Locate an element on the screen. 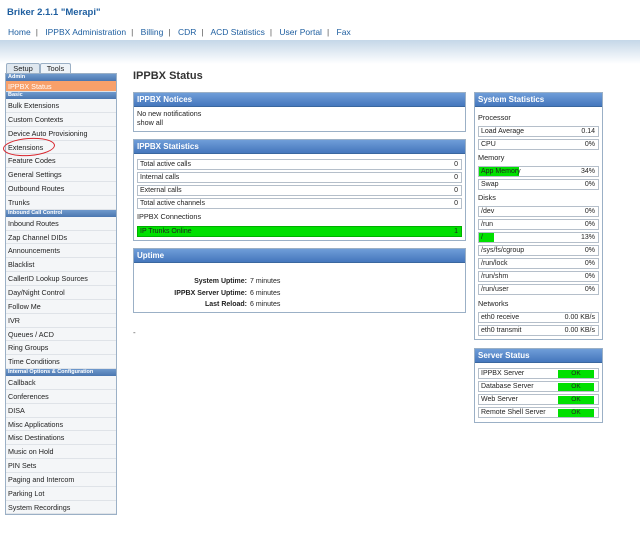  stat-label: eth0 transmit is located at coordinates (501, 330).